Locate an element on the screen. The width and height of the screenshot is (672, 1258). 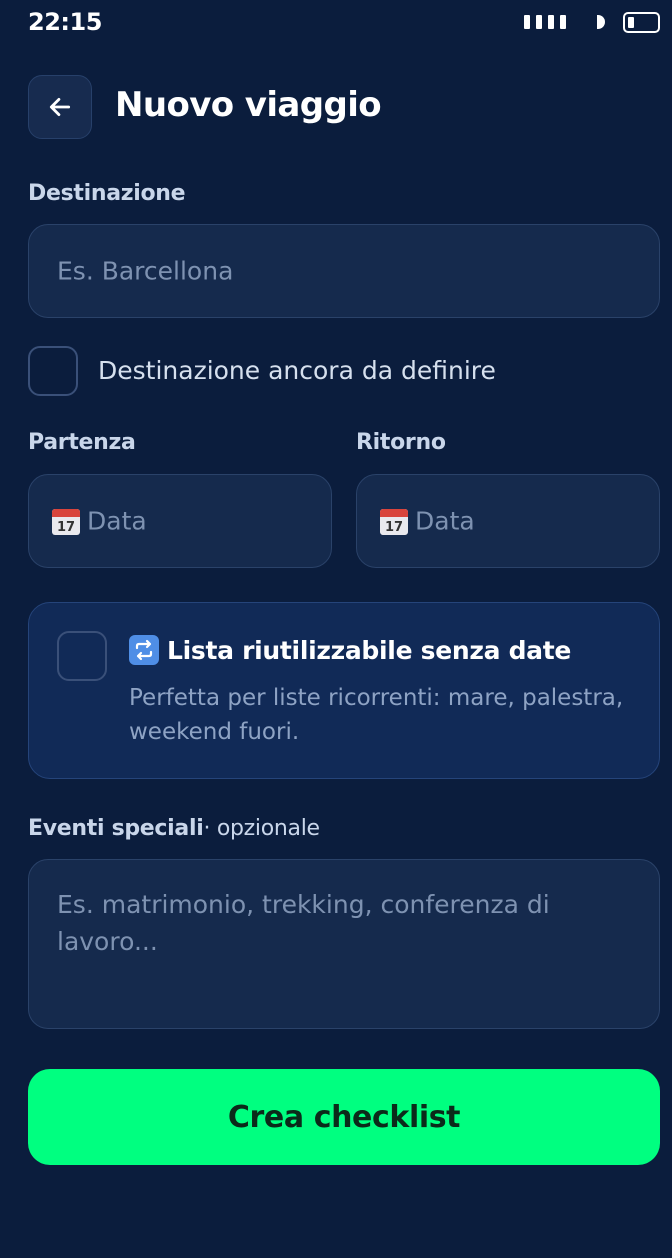
signal-icon is located at coordinates (545, 22).